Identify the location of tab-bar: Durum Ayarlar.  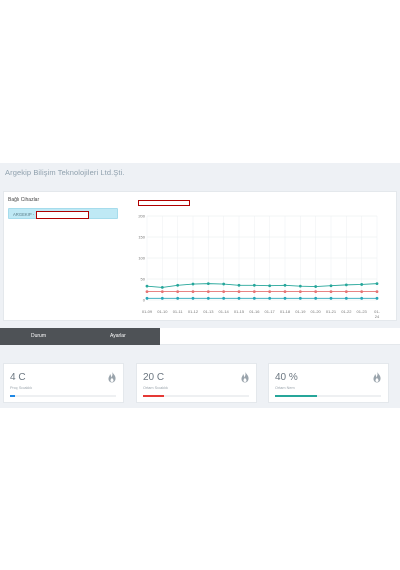
(200, 336).